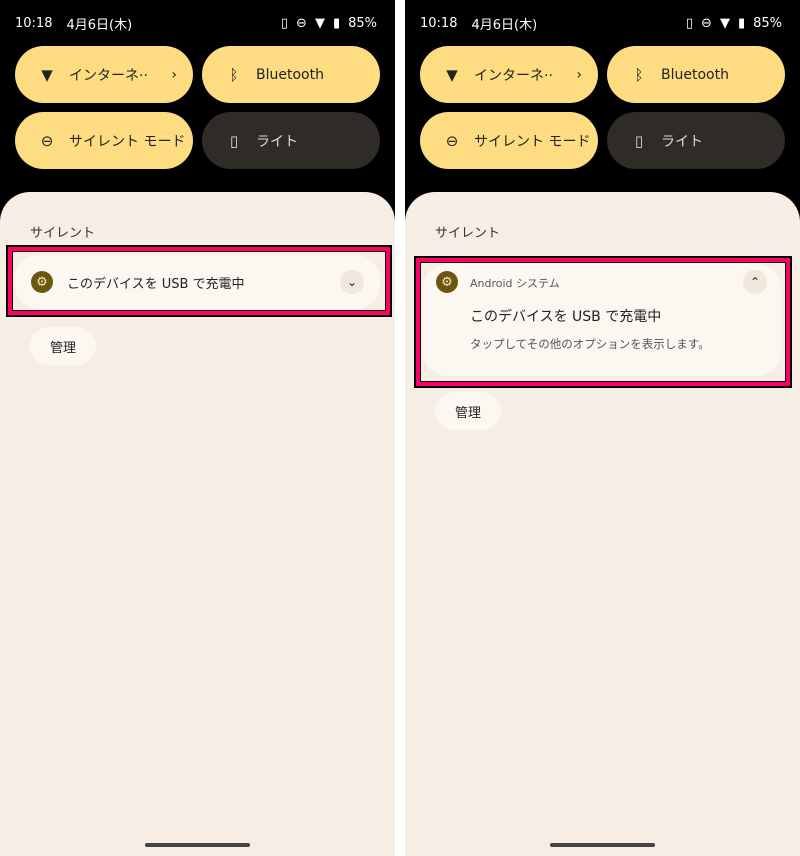 The width and height of the screenshot is (800, 856). I want to click on expand-button: ⌄, so click(352, 282).